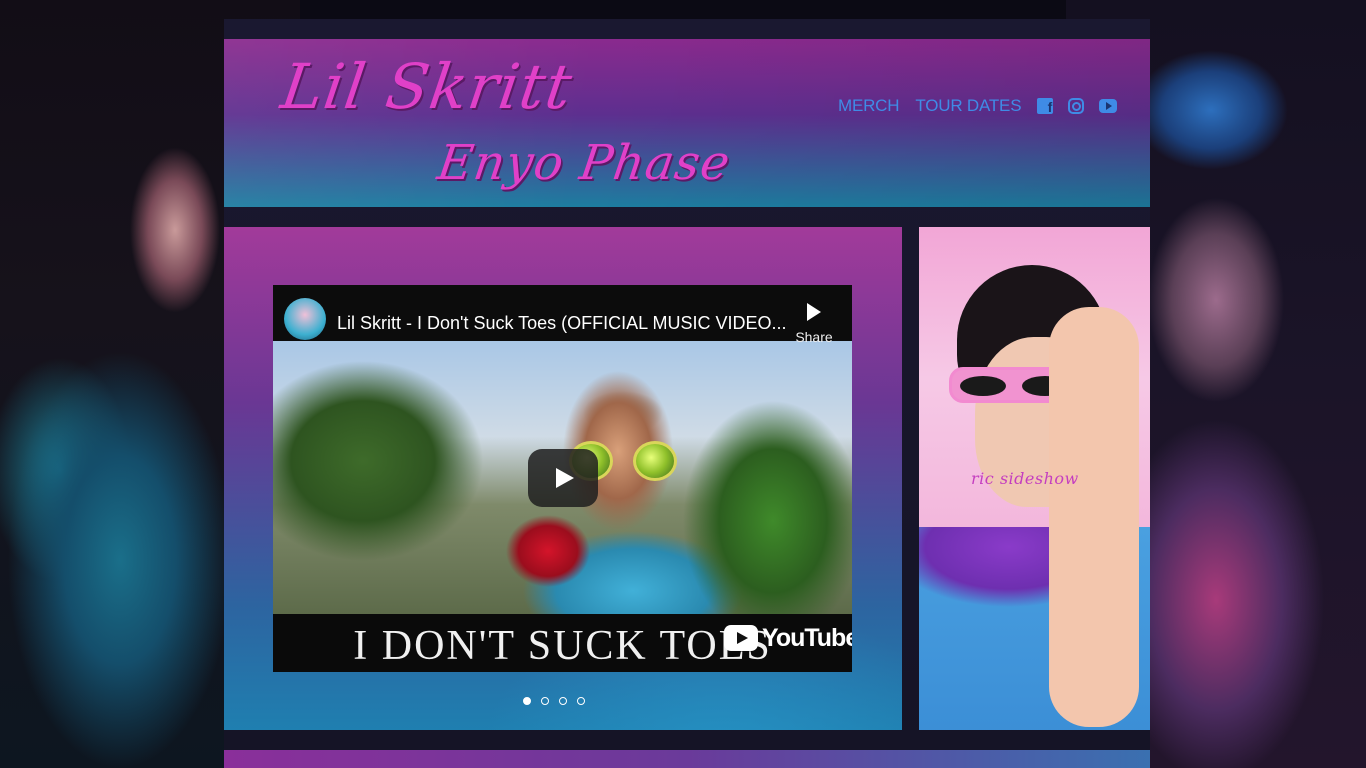  Describe the element at coordinates (814, 327) in the screenshot. I see `share-button: Share` at that location.